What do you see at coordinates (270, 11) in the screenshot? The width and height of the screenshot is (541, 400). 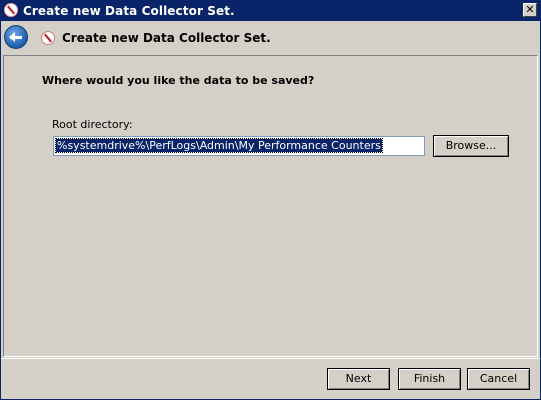 I see `title-bar: Create new Data Collector Set. ✕` at bounding box center [270, 11].